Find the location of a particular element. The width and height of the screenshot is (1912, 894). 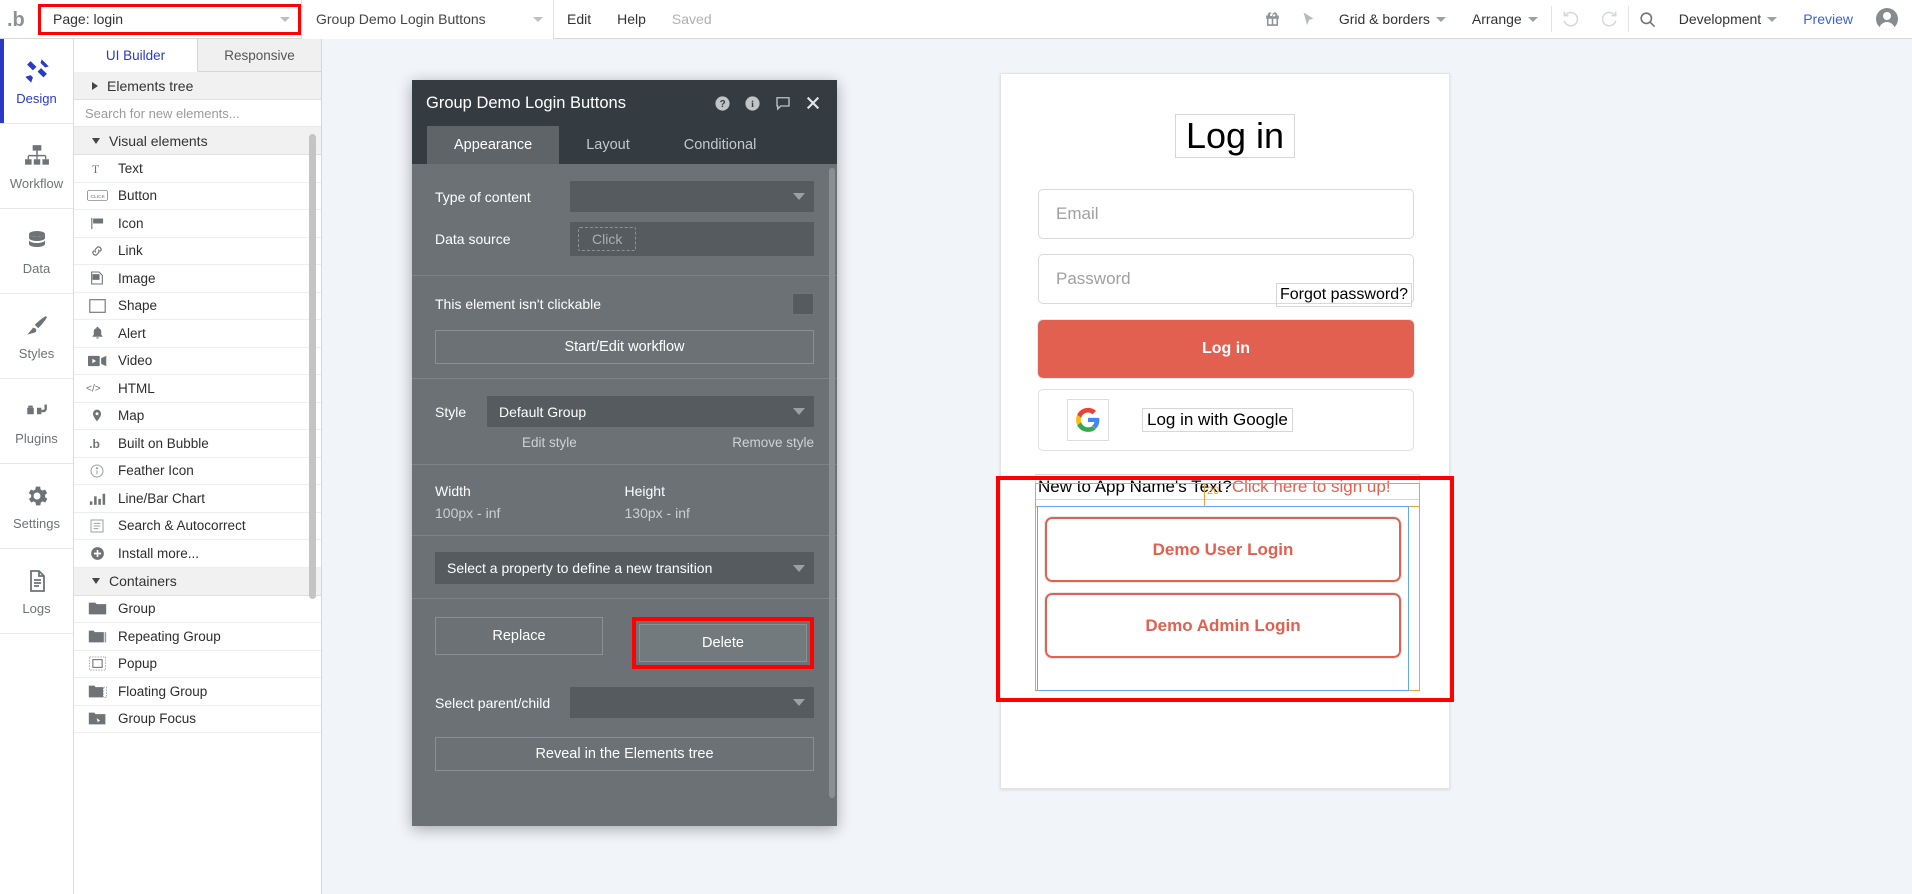

arrange-menu: Arrange is located at coordinates (1505, 19).